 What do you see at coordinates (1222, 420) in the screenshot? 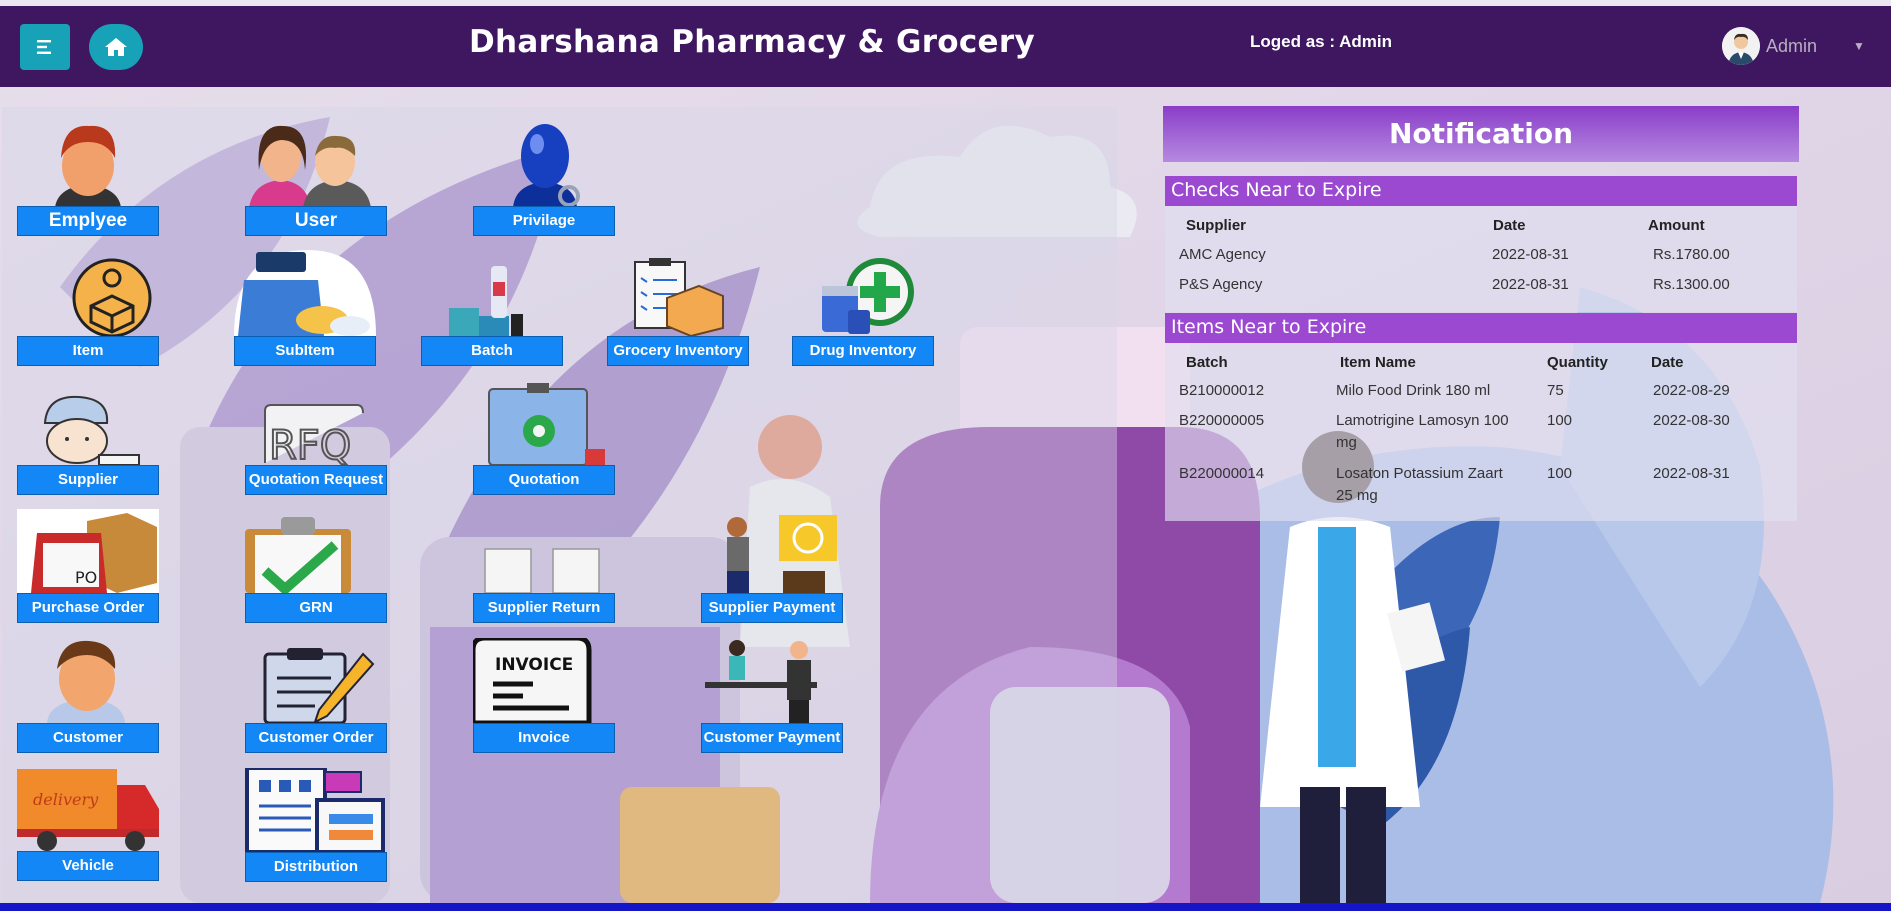
I see `table-cell: B220000005` at bounding box center [1222, 420].